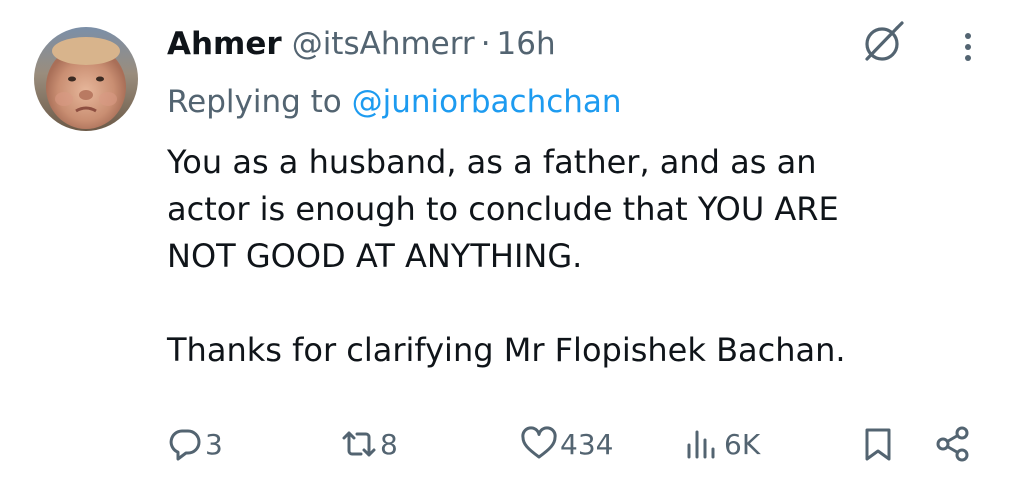 This screenshot has width=1024, height=489. What do you see at coordinates (539, 444) in the screenshot?
I see `heart-icon` at bounding box center [539, 444].